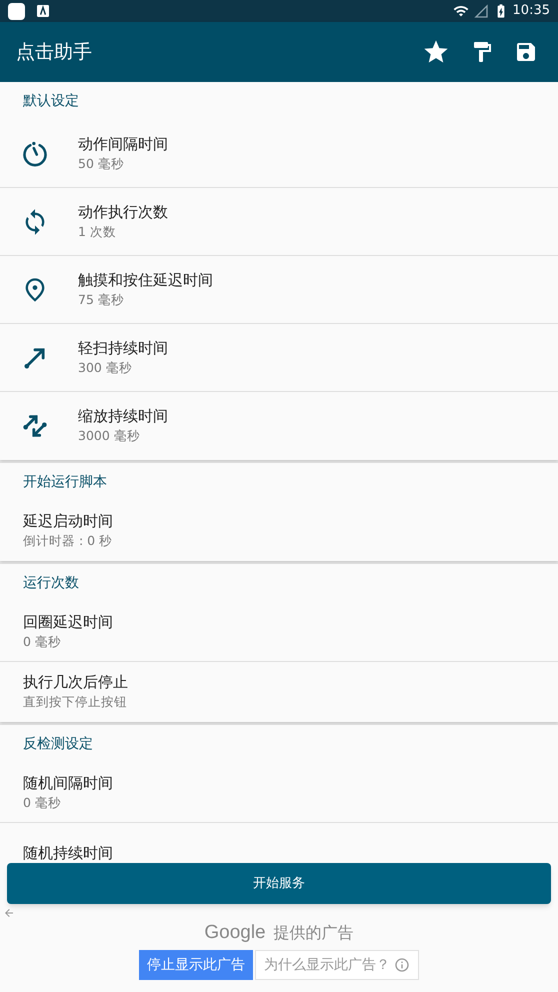  What do you see at coordinates (58, 744) in the screenshot?
I see `section-header: 反检测设定` at bounding box center [58, 744].